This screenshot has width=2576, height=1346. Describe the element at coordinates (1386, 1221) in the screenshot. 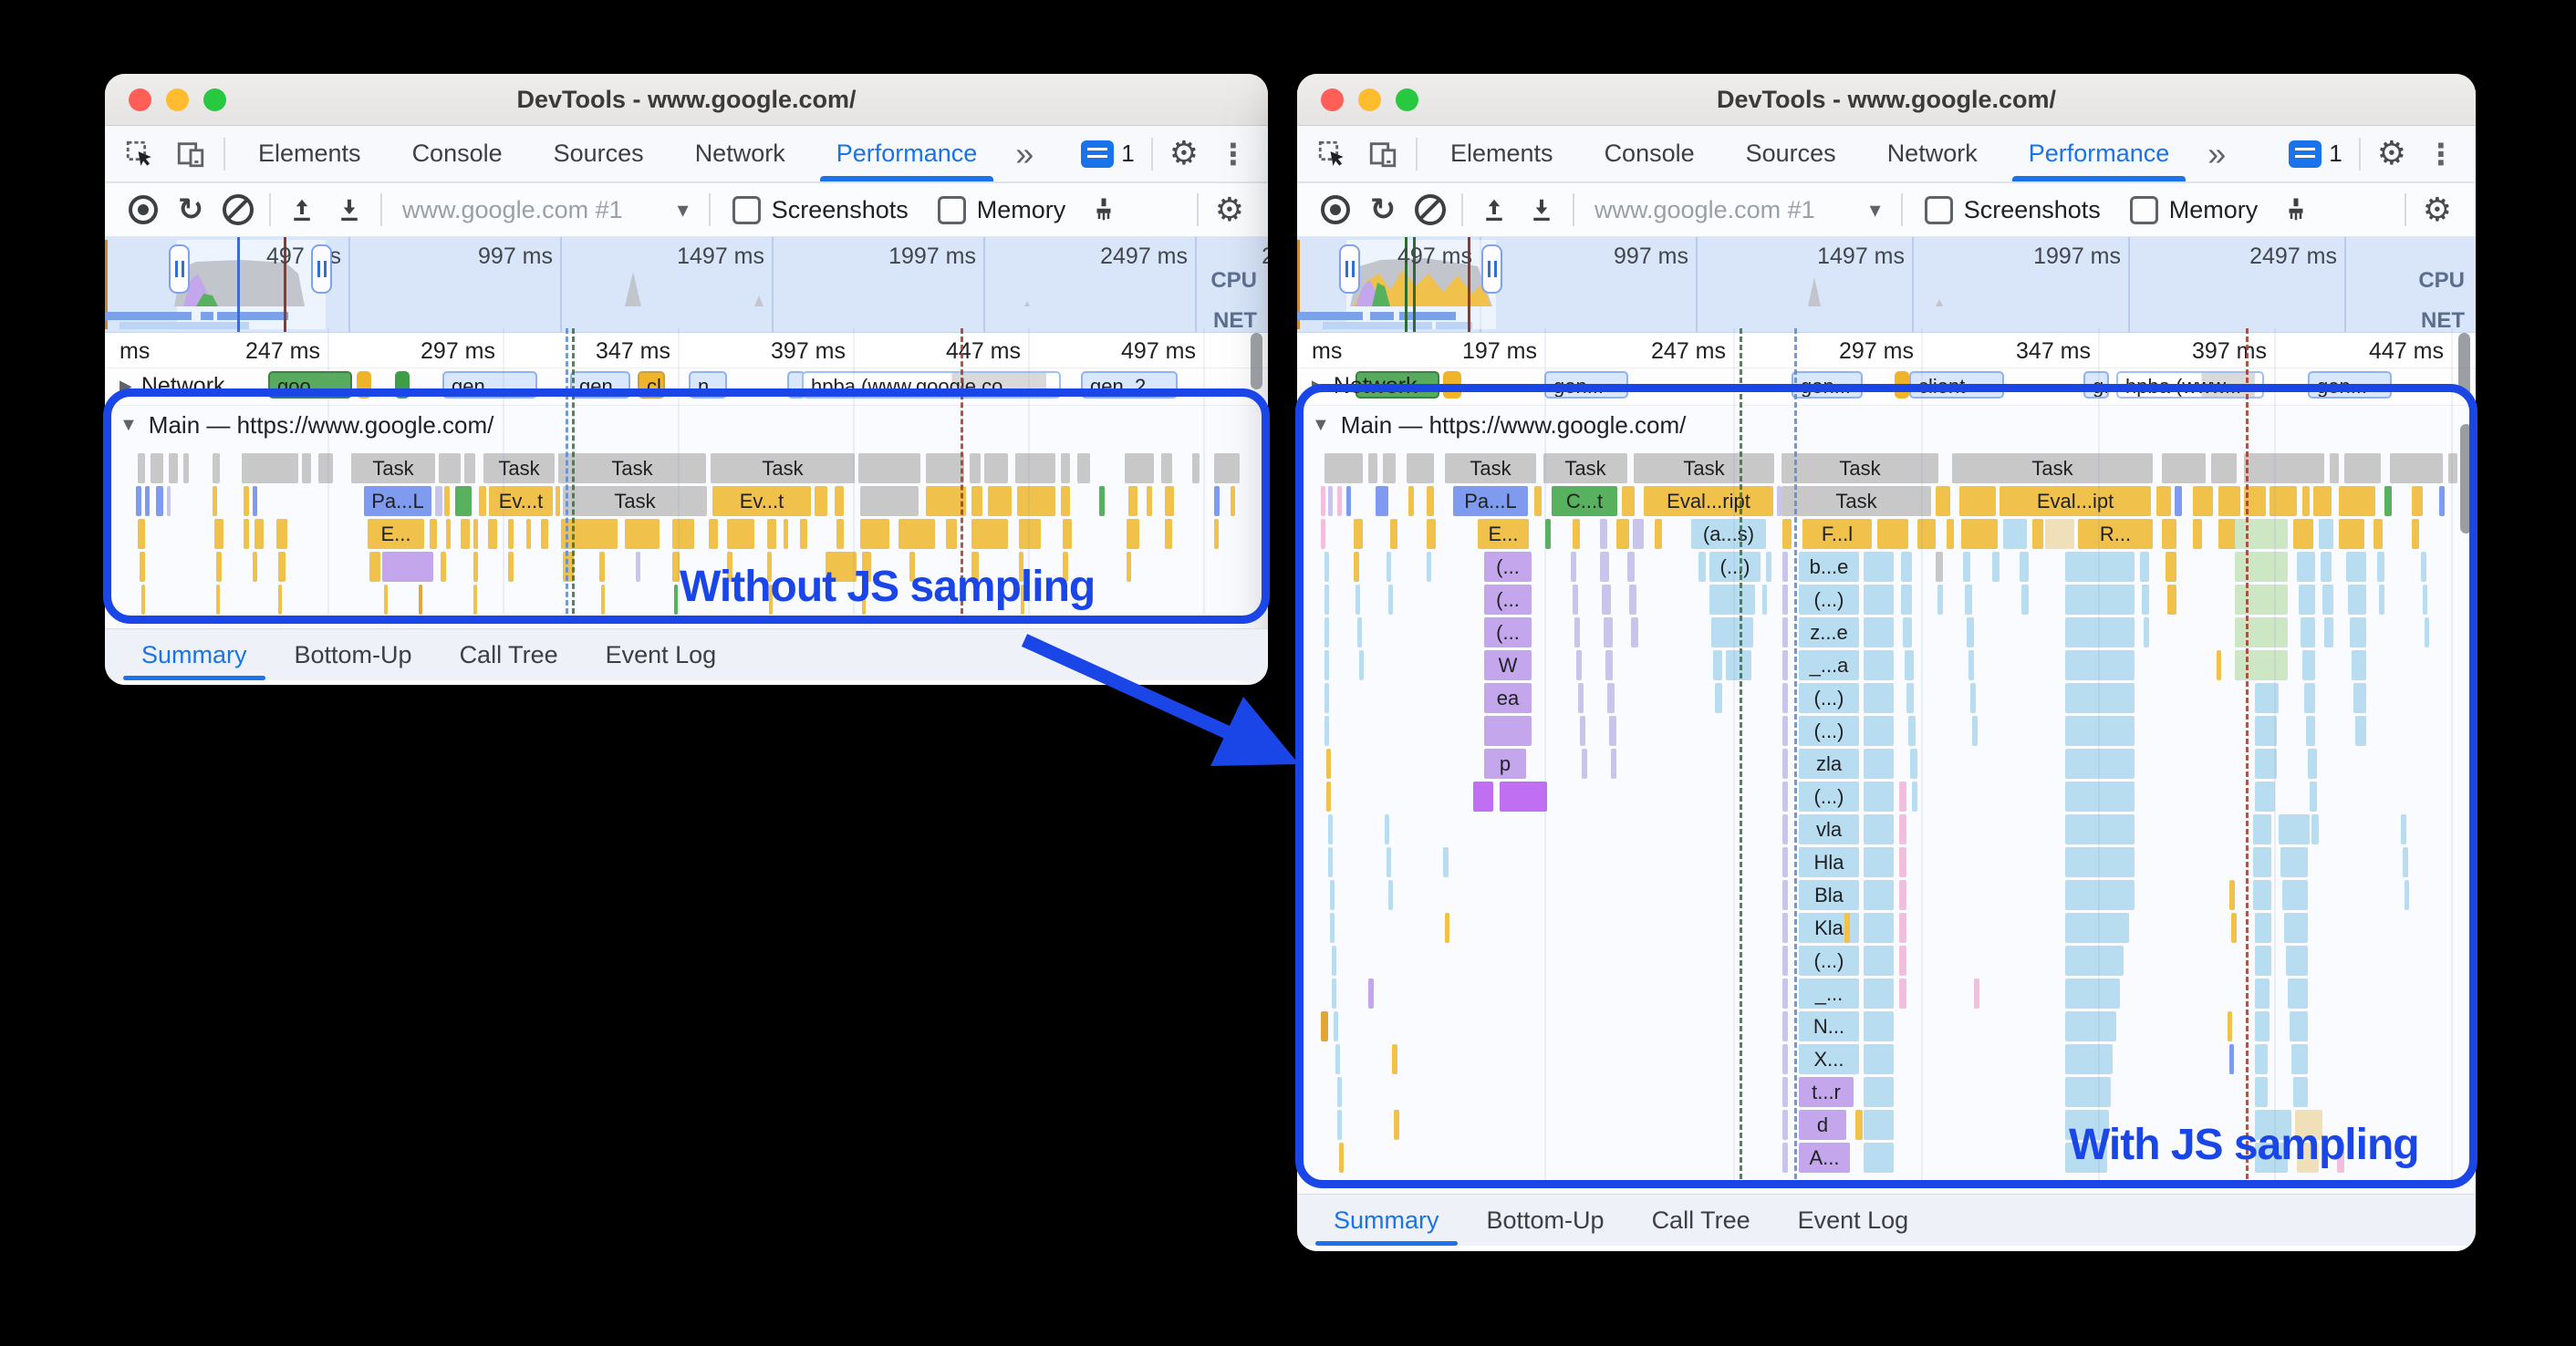

I see `details-tab-summary: Summary` at that location.